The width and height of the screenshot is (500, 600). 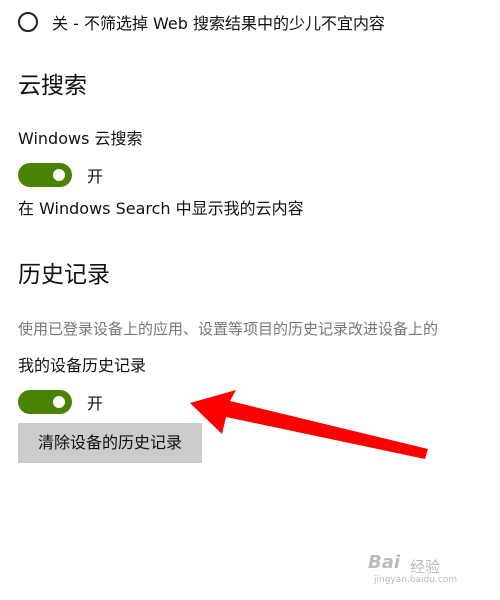 What do you see at coordinates (28, 22) in the screenshot?
I see `radio-circle-icon` at bounding box center [28, 22].